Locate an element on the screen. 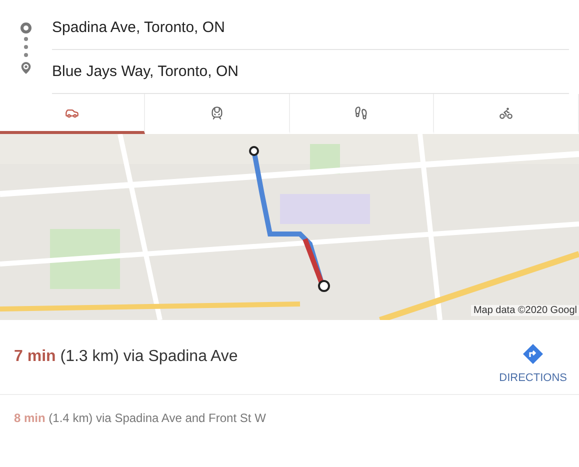  destination-field: Blue Jays Way, Toronto, ON is located at coordinates (310, 72).